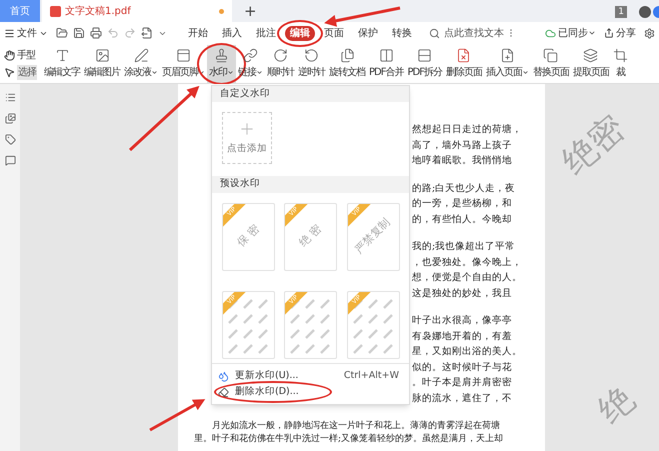  What do you see at coordinates (462, 367) in the screenshot?
I see `document-text-line: 似的。这时候叶子与花` at bounding box center [462, 367].